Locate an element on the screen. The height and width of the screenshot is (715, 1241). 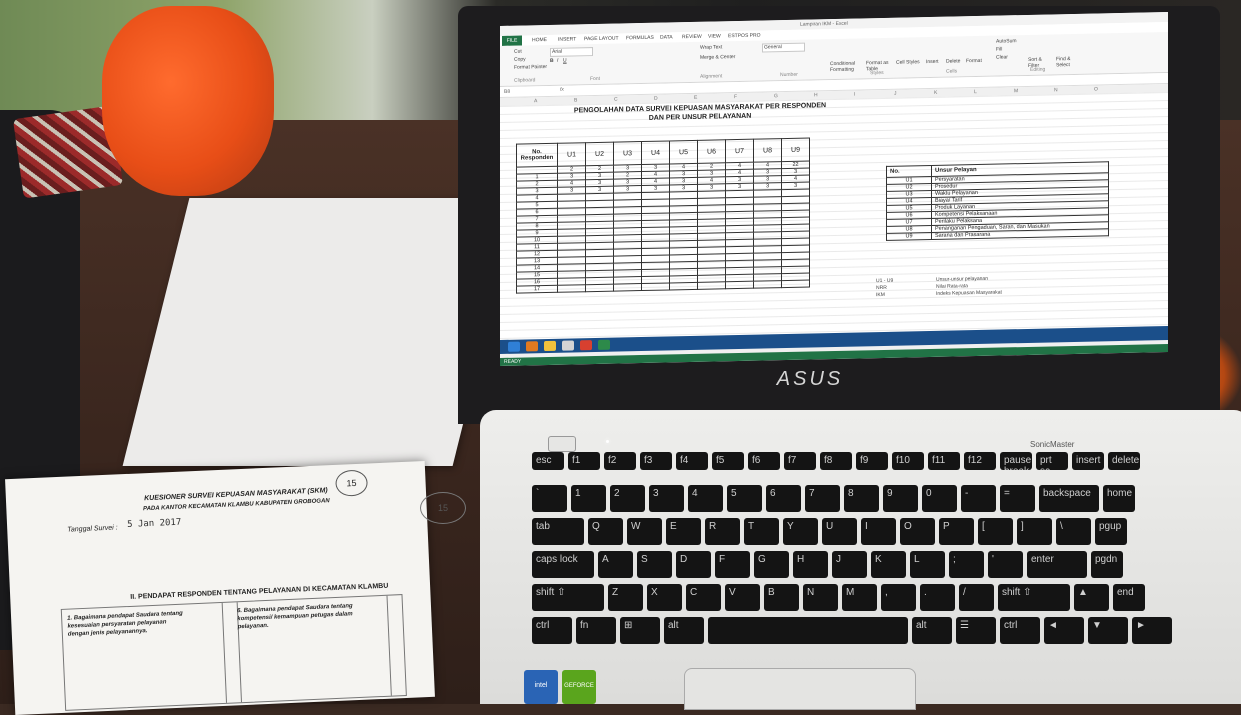
key: D is located at coordinates (693, 564).